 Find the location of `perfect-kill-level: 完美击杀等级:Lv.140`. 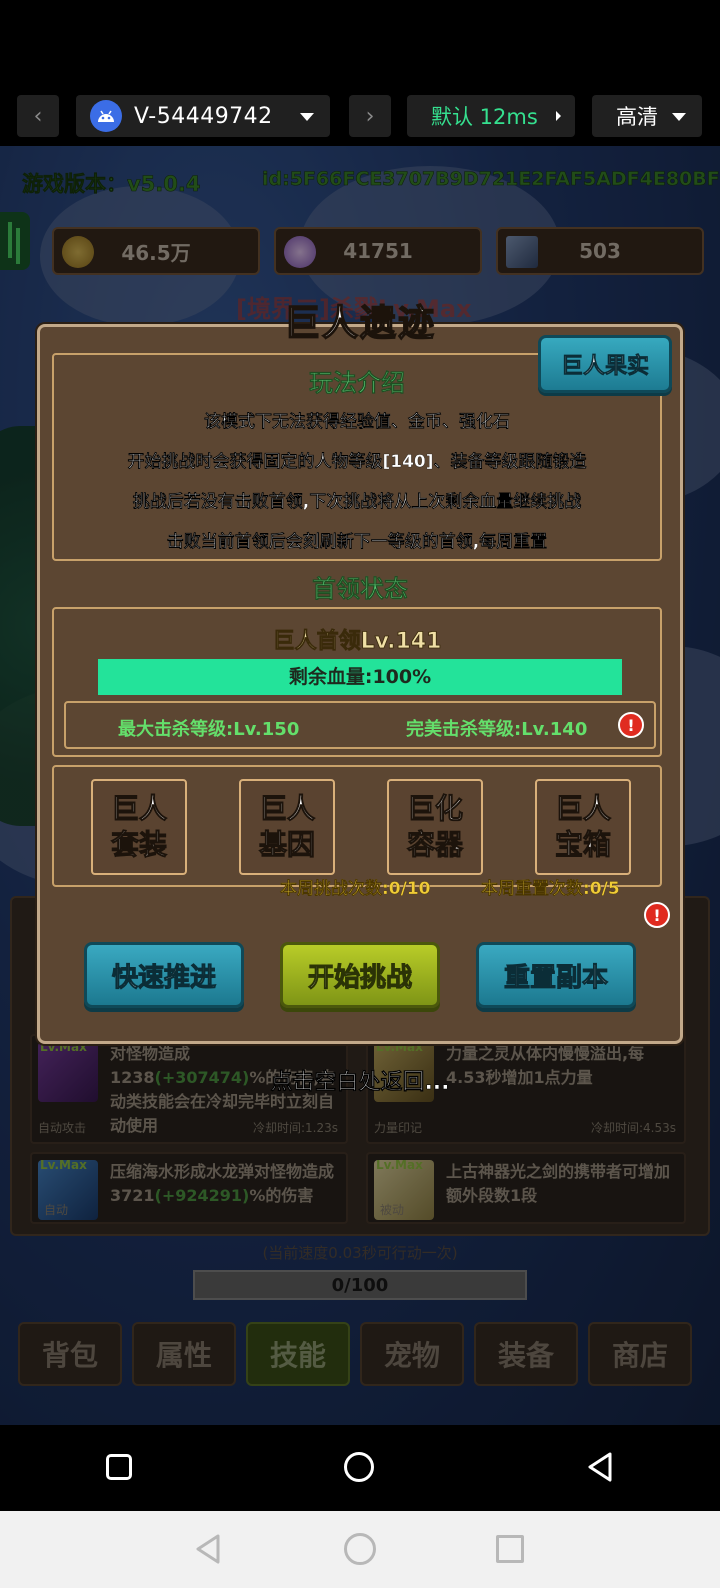

perfect-kill-level: 完美击杀等级:Lv.140 is located at coordinates (497, 729).